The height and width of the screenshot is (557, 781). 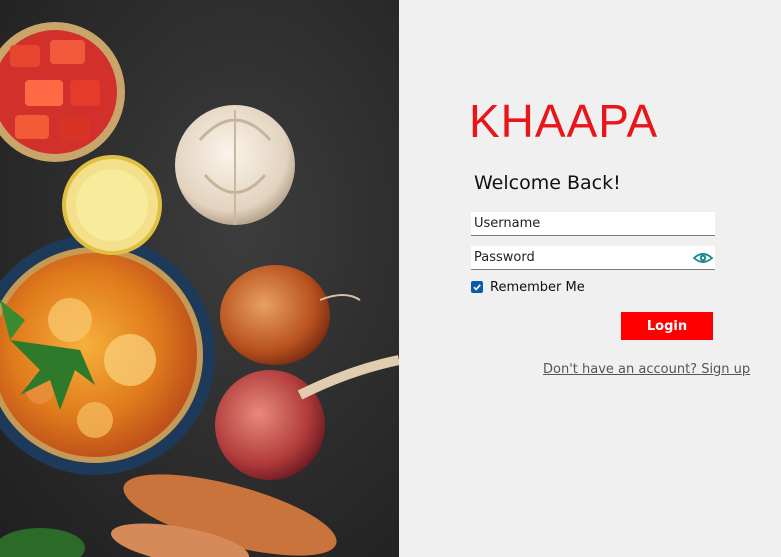 I want to click on remember-me-checkbox, so click(x=477, y=287).